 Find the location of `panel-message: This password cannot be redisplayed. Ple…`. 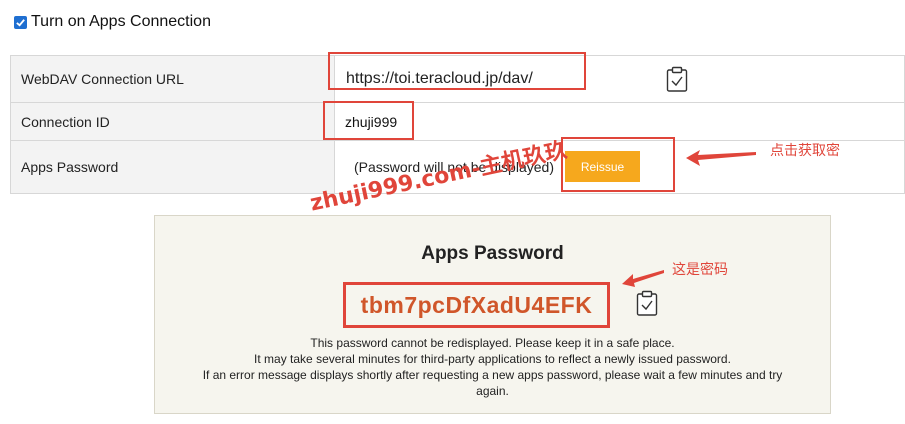

panel-message: This password cannot be redisplayed. Ple… is located at coordinates (492, 367).